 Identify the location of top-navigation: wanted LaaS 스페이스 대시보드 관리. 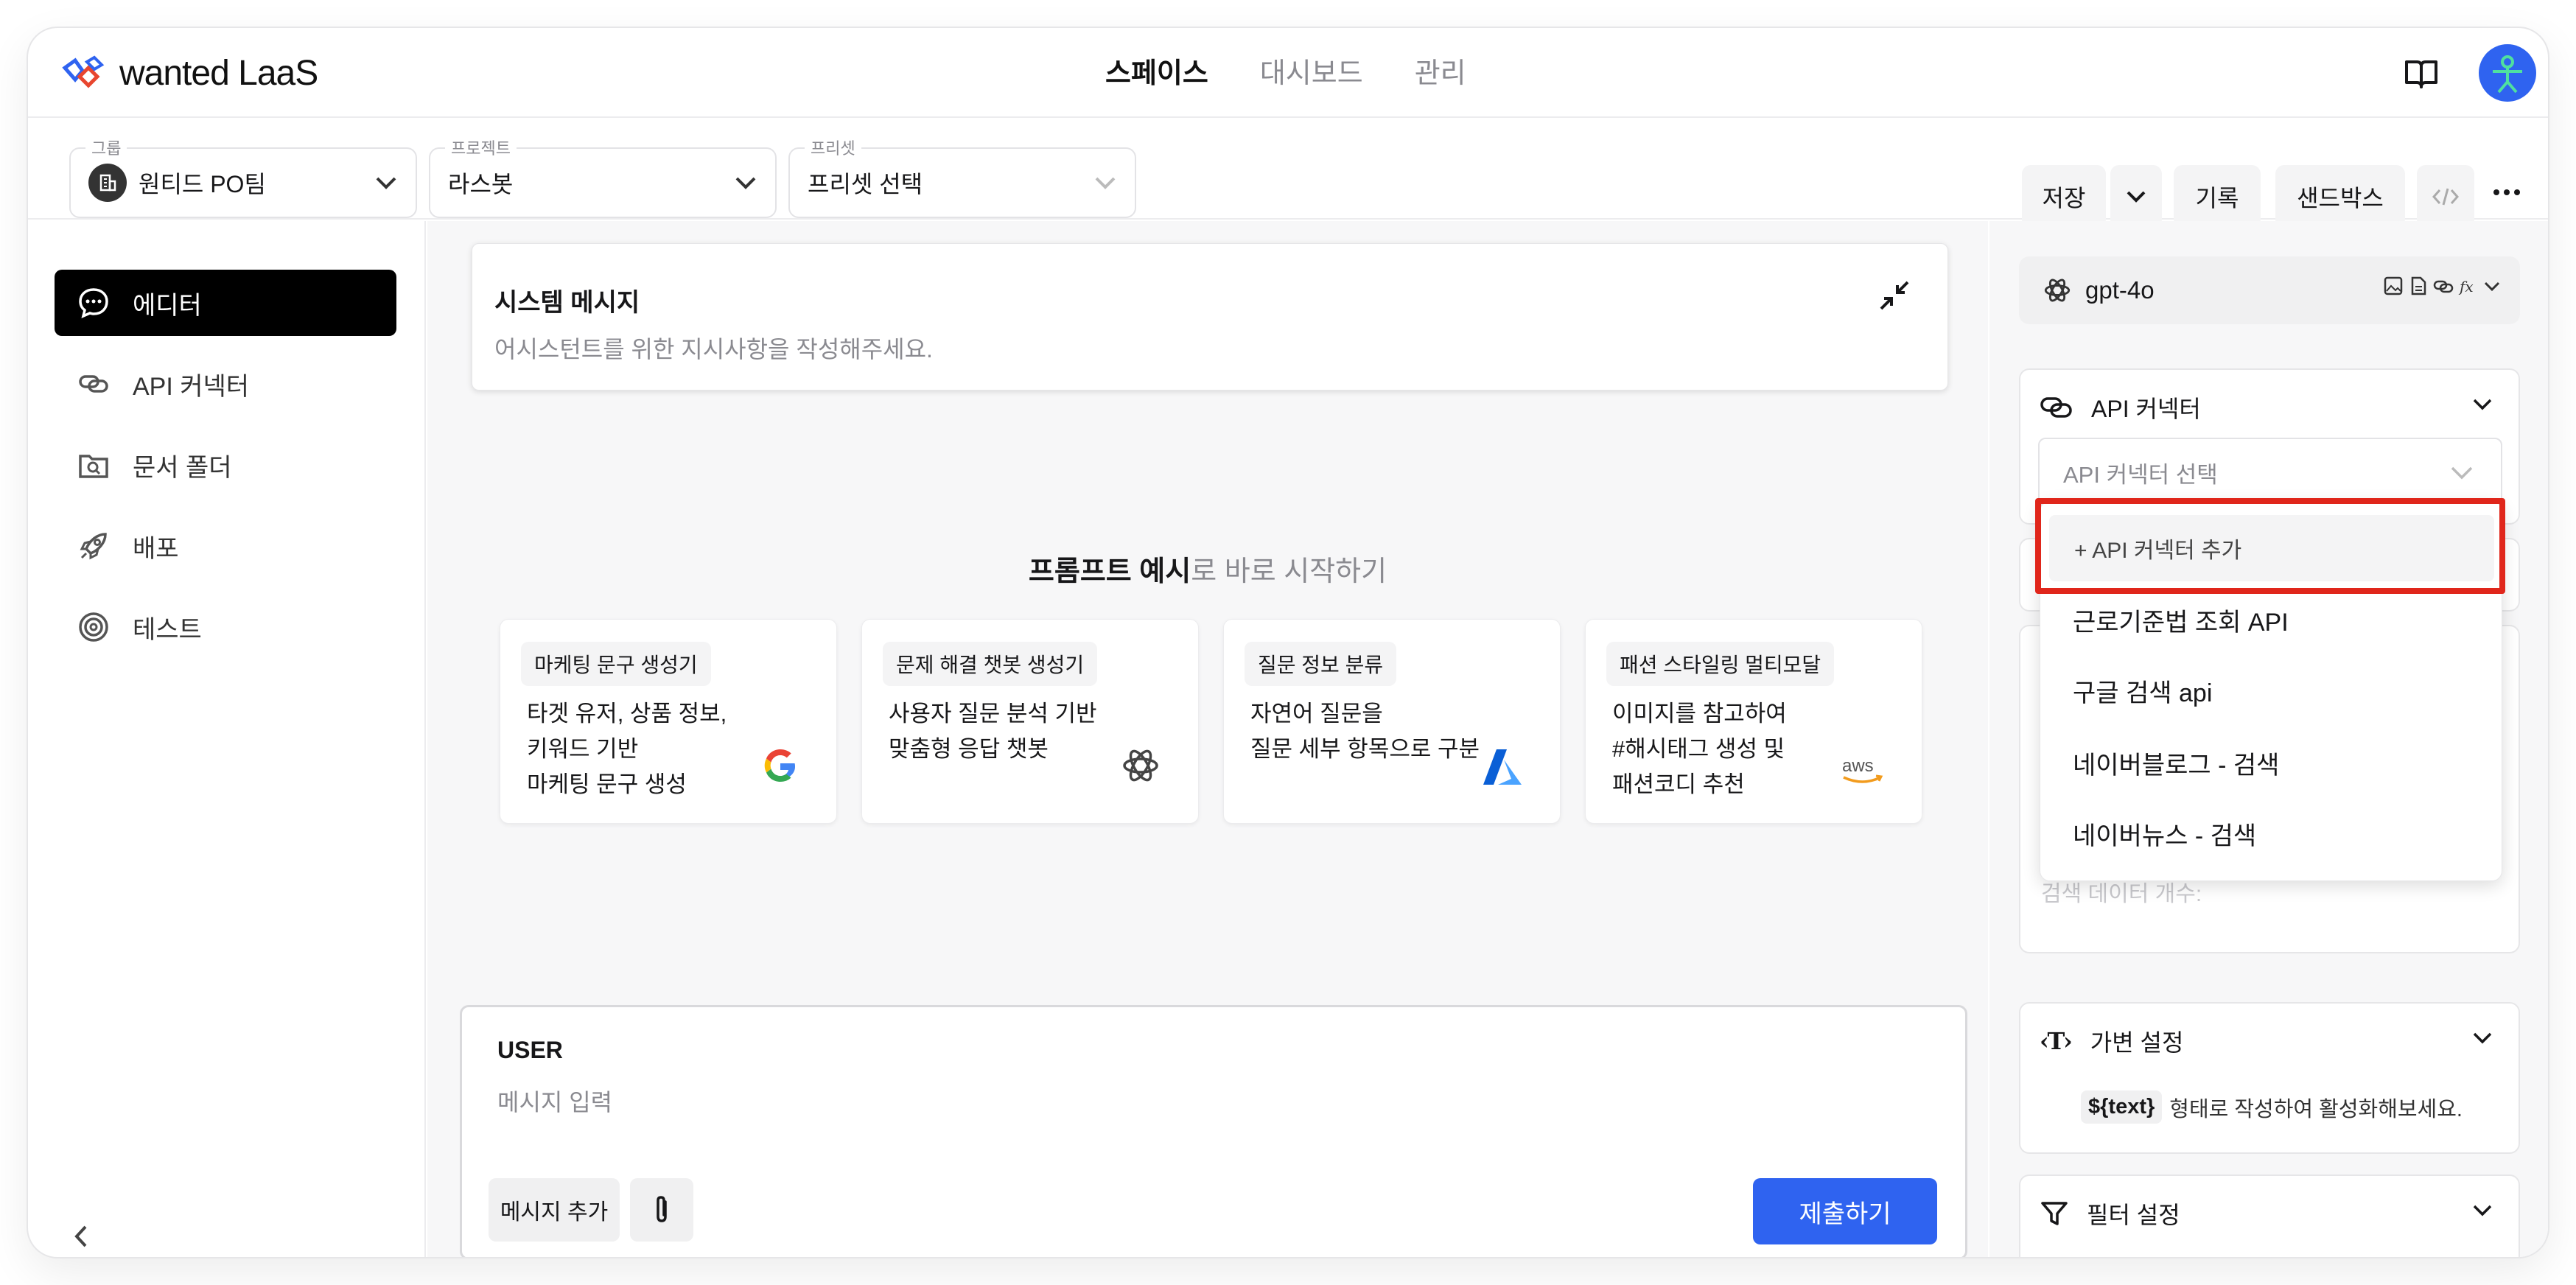
(1288, 73).